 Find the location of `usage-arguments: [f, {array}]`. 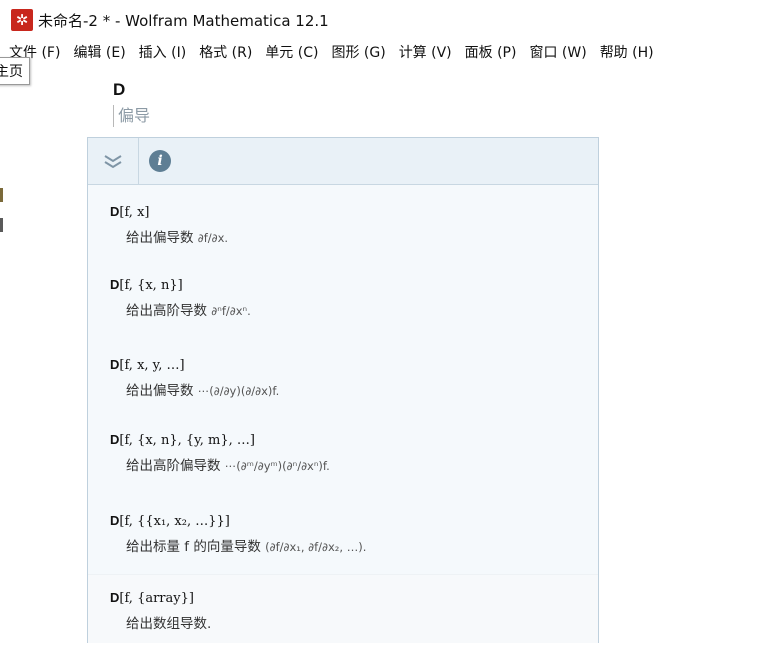

usage-arguments: [f, {array}] is located at coordinates (156, 598).